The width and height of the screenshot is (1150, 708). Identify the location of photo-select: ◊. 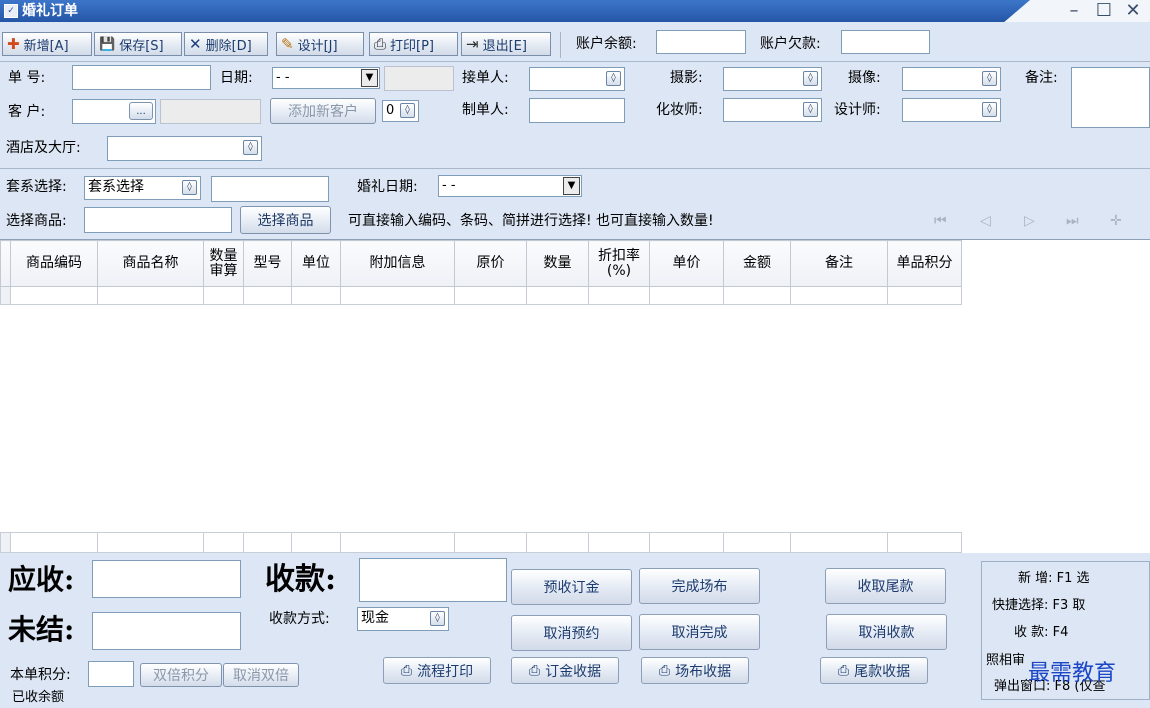
(772, 79).